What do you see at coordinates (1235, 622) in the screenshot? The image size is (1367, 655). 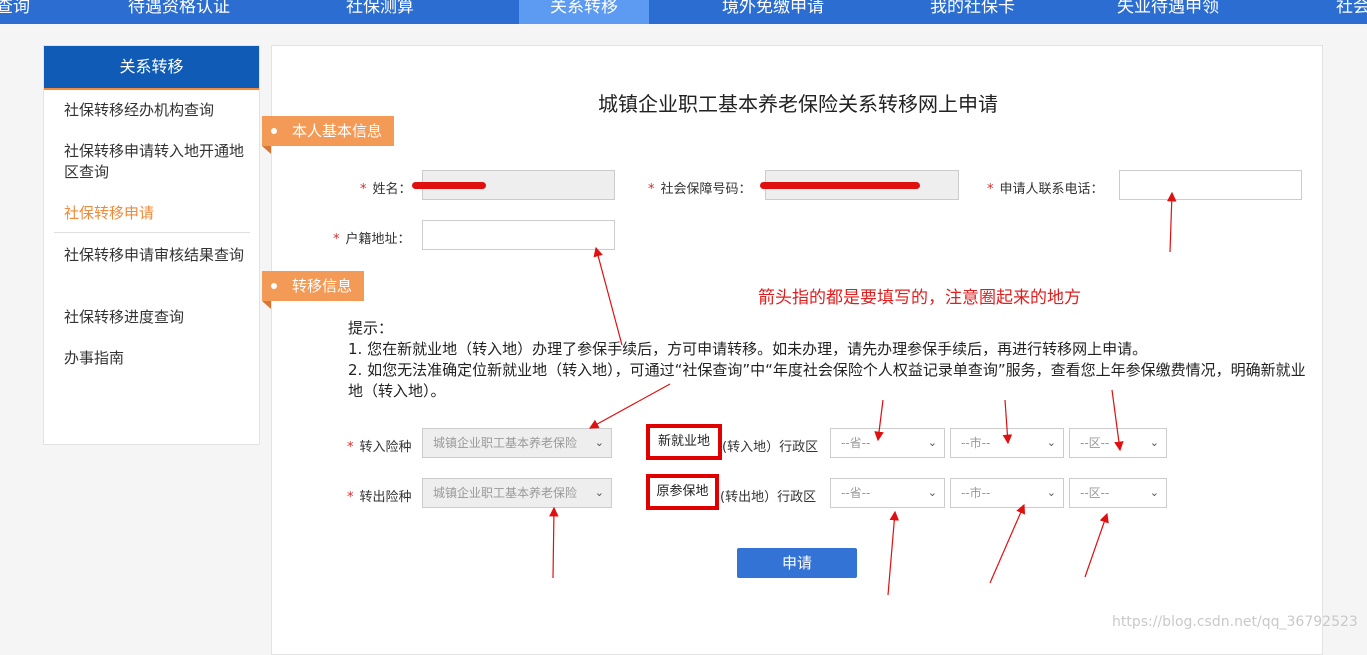 I see `watermark: https://blog.csdn.net/qq_36792523` at bounding box center [1235, 622].